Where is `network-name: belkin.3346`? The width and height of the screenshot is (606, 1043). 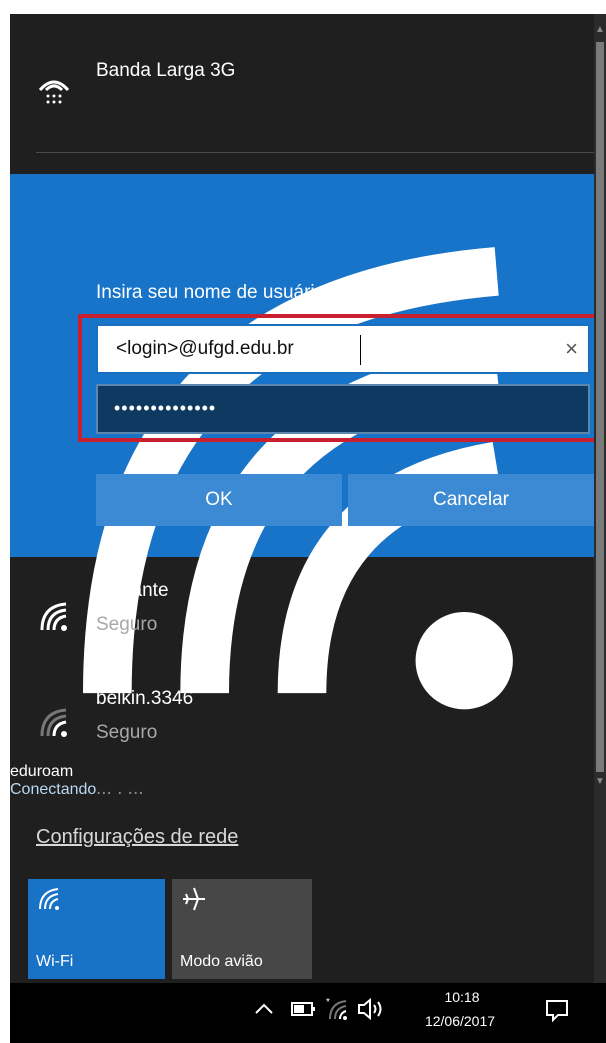 network-name: belkin.3346 is located at coordinates (145, 698).